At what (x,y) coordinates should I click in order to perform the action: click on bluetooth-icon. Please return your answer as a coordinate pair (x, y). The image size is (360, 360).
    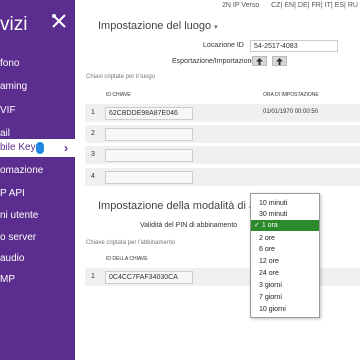
    Looking at the image, I should click on (40, 148).